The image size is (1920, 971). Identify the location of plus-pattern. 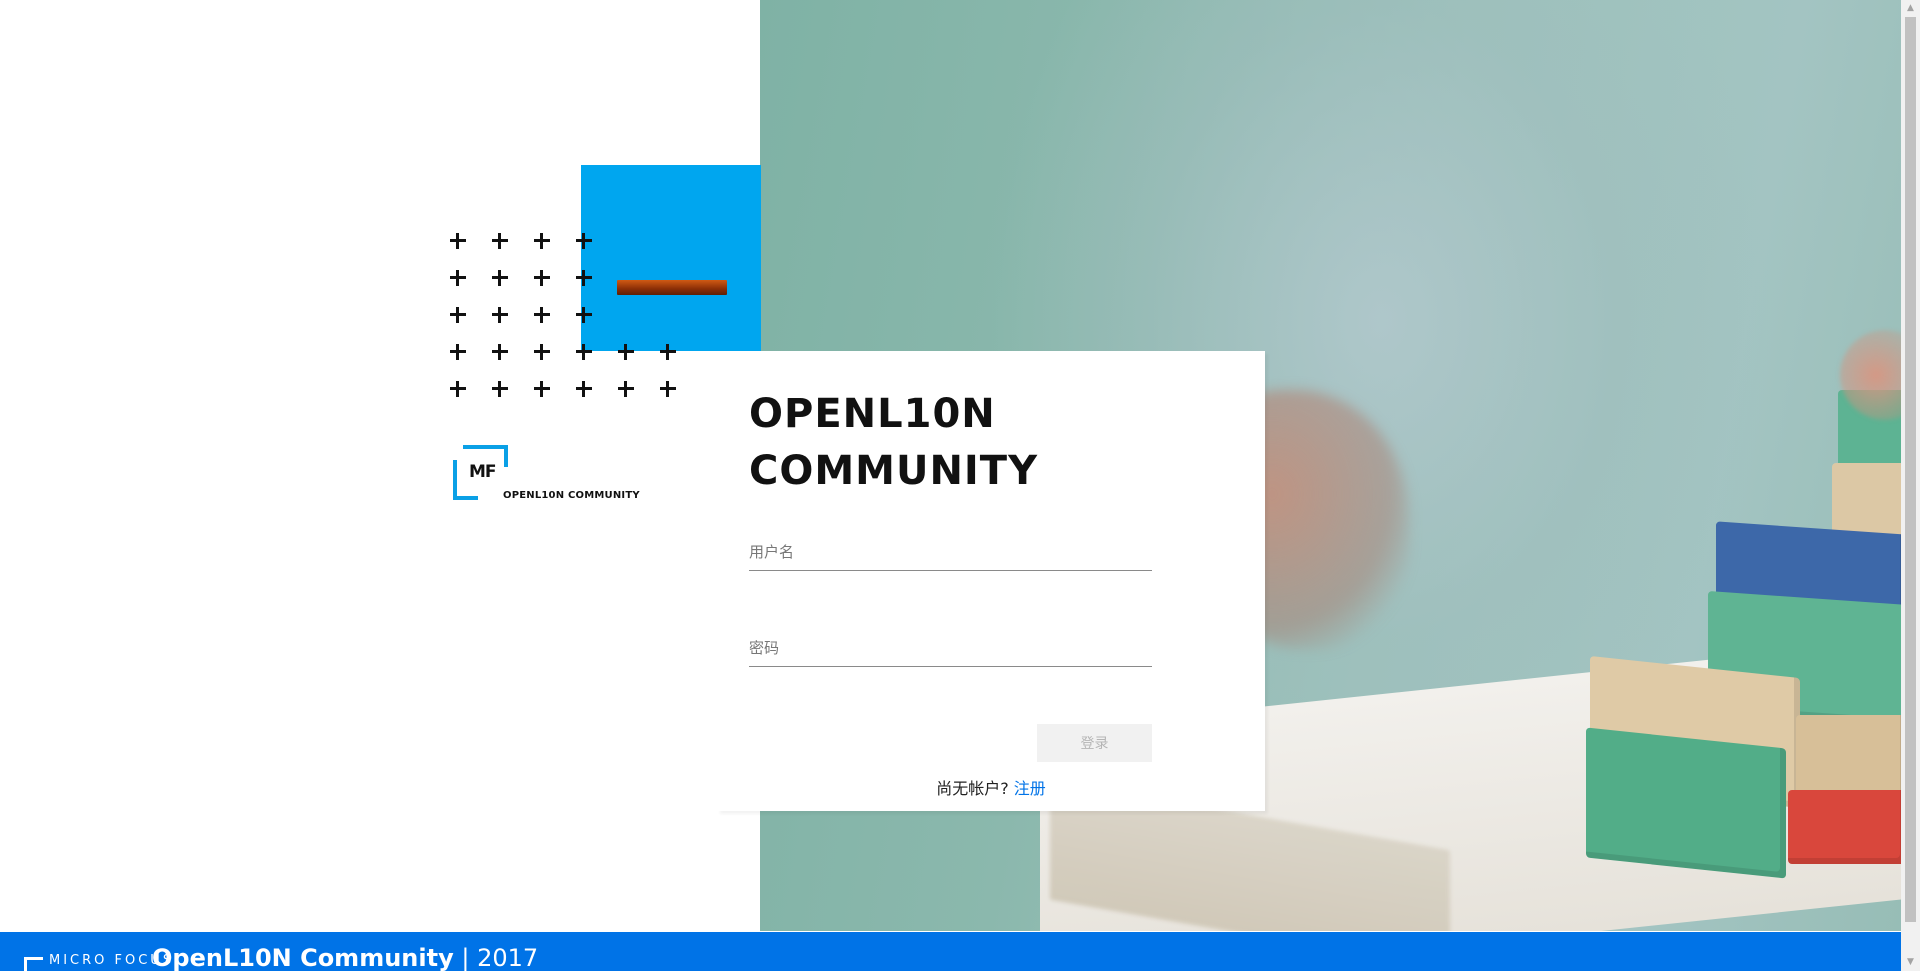
(565, 323).